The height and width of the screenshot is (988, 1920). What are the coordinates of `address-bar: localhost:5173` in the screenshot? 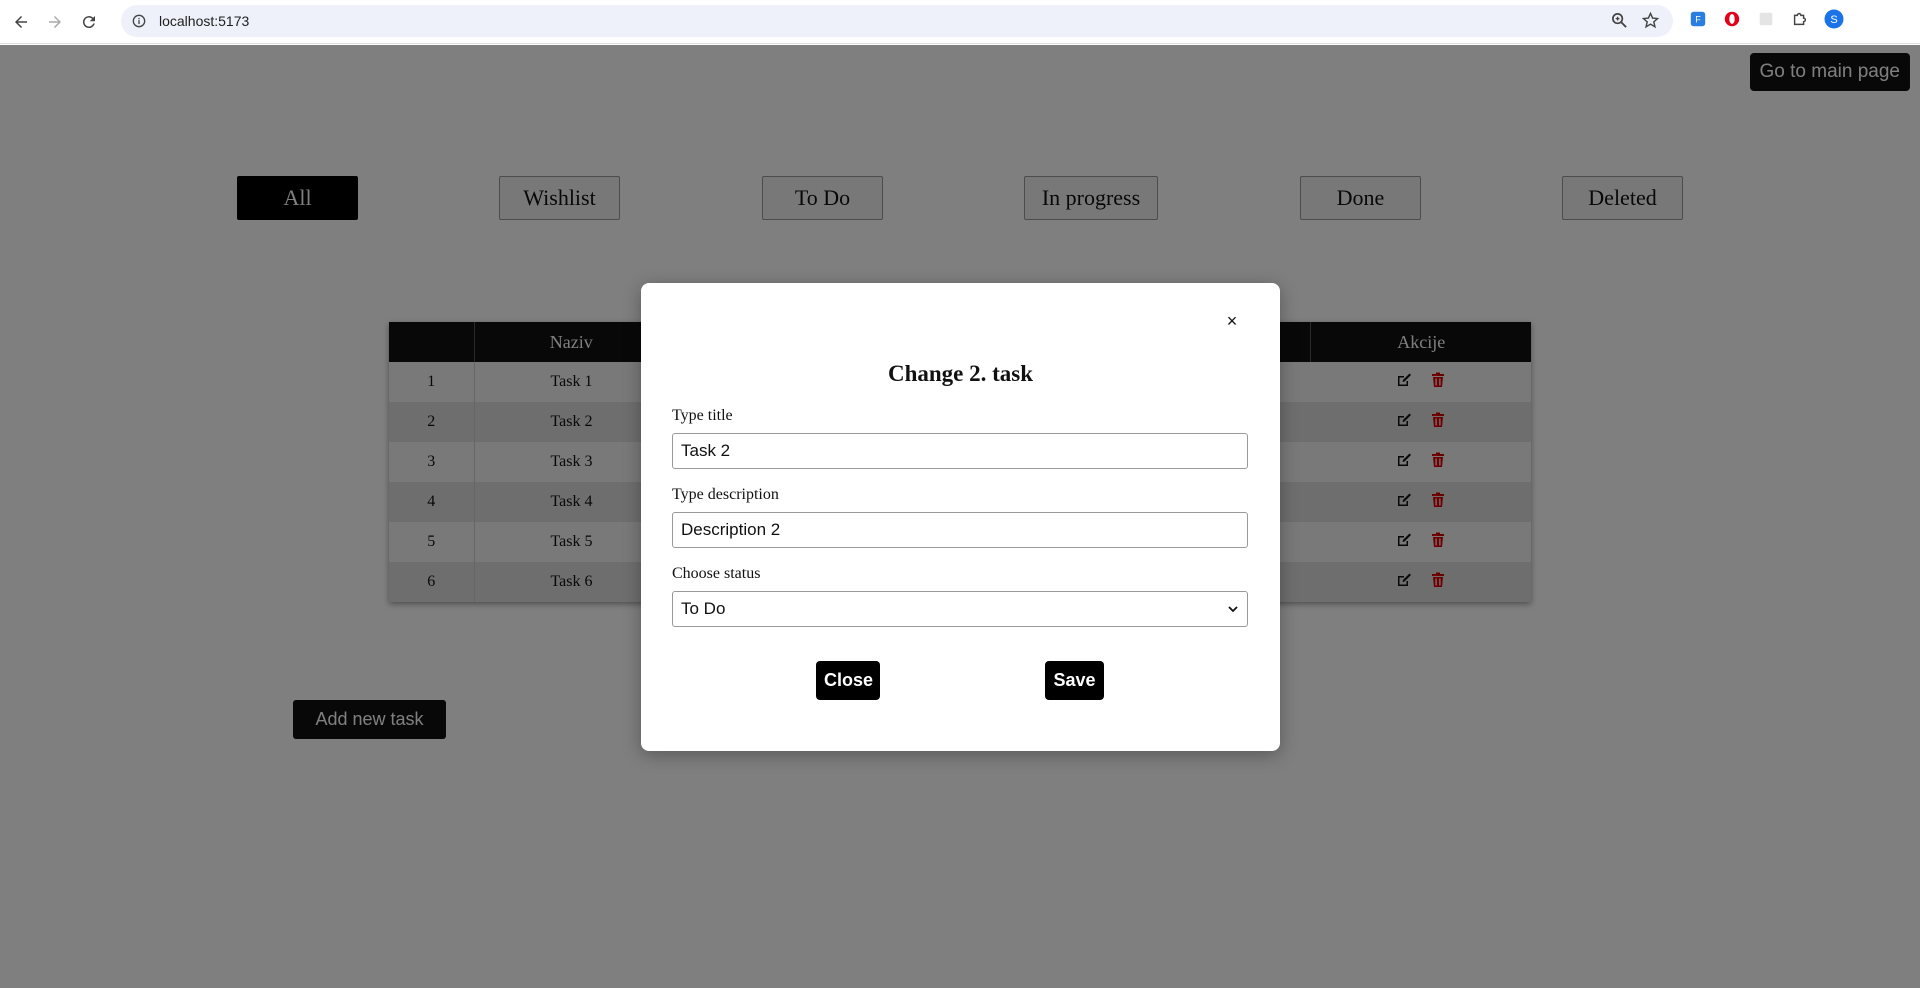 It's located at (897, 21).